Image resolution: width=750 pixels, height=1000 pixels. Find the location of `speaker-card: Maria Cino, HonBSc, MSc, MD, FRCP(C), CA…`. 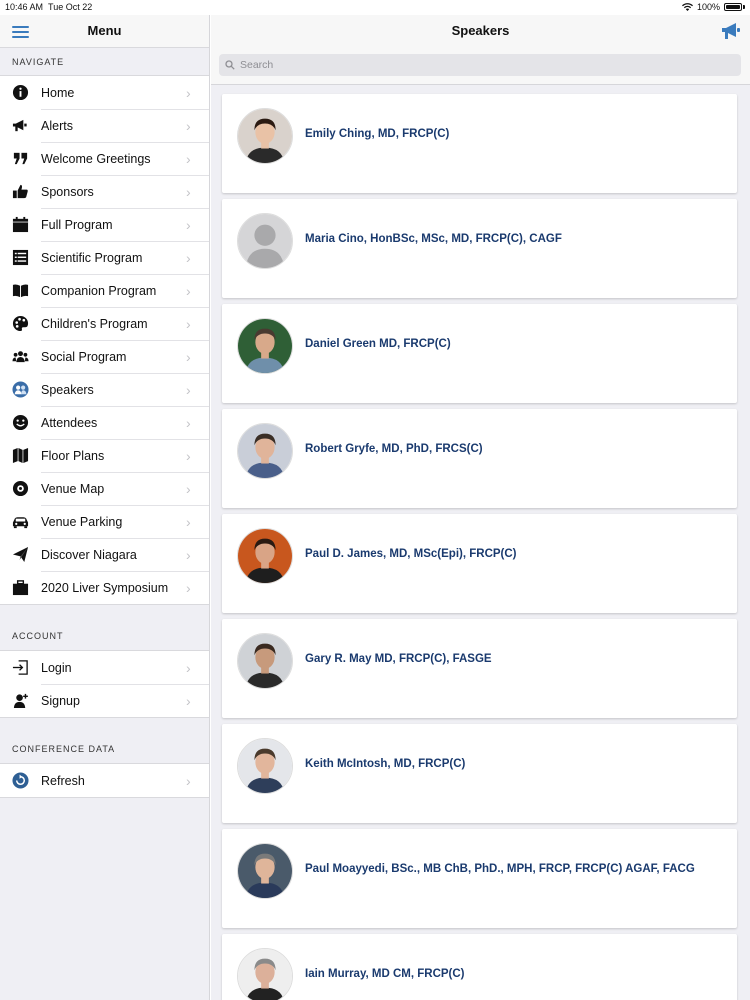

speaker-card: Maria Cino, HonBSc, MSc, MD, FRCP(C), CA… is located at coordinates (479, 248).